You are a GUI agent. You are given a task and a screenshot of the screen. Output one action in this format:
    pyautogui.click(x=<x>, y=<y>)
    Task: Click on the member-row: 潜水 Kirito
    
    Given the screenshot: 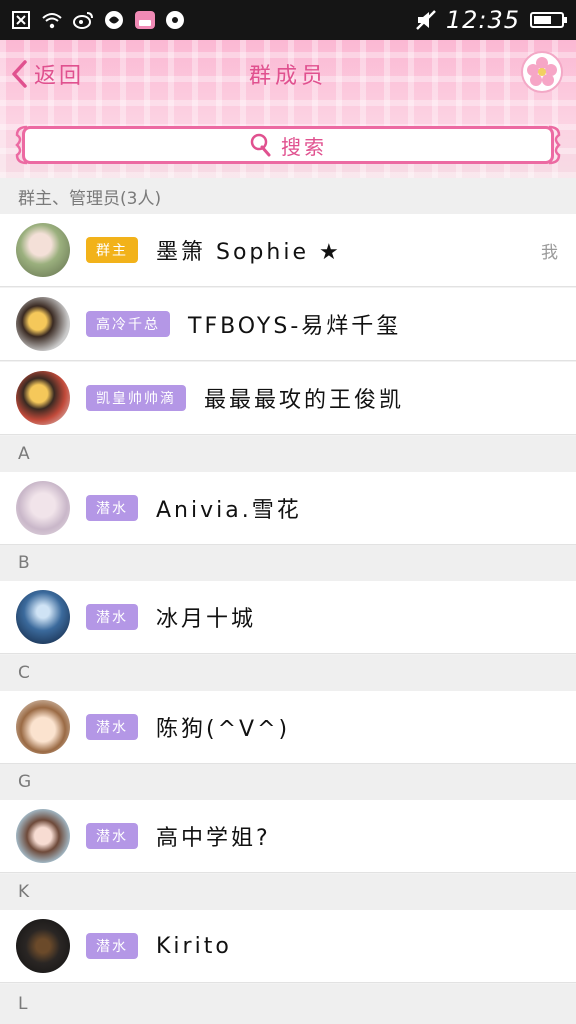 What is the action you would take?
    pyautogui.click(x=288, y=946)
    